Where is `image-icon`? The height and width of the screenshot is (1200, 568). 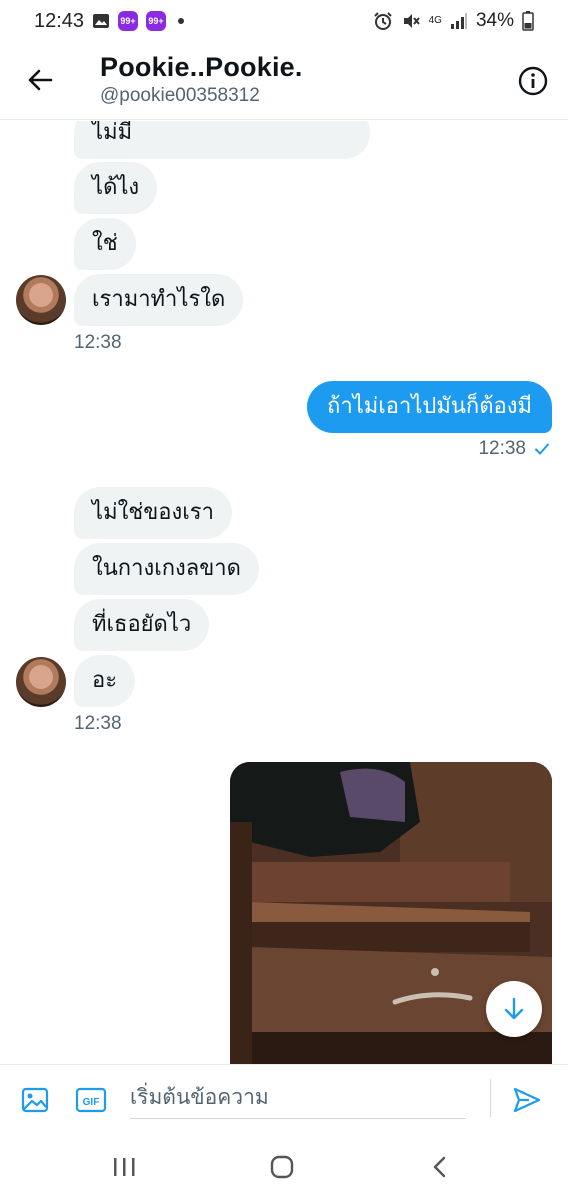
image-icon is located at coordinates (35, 1100).